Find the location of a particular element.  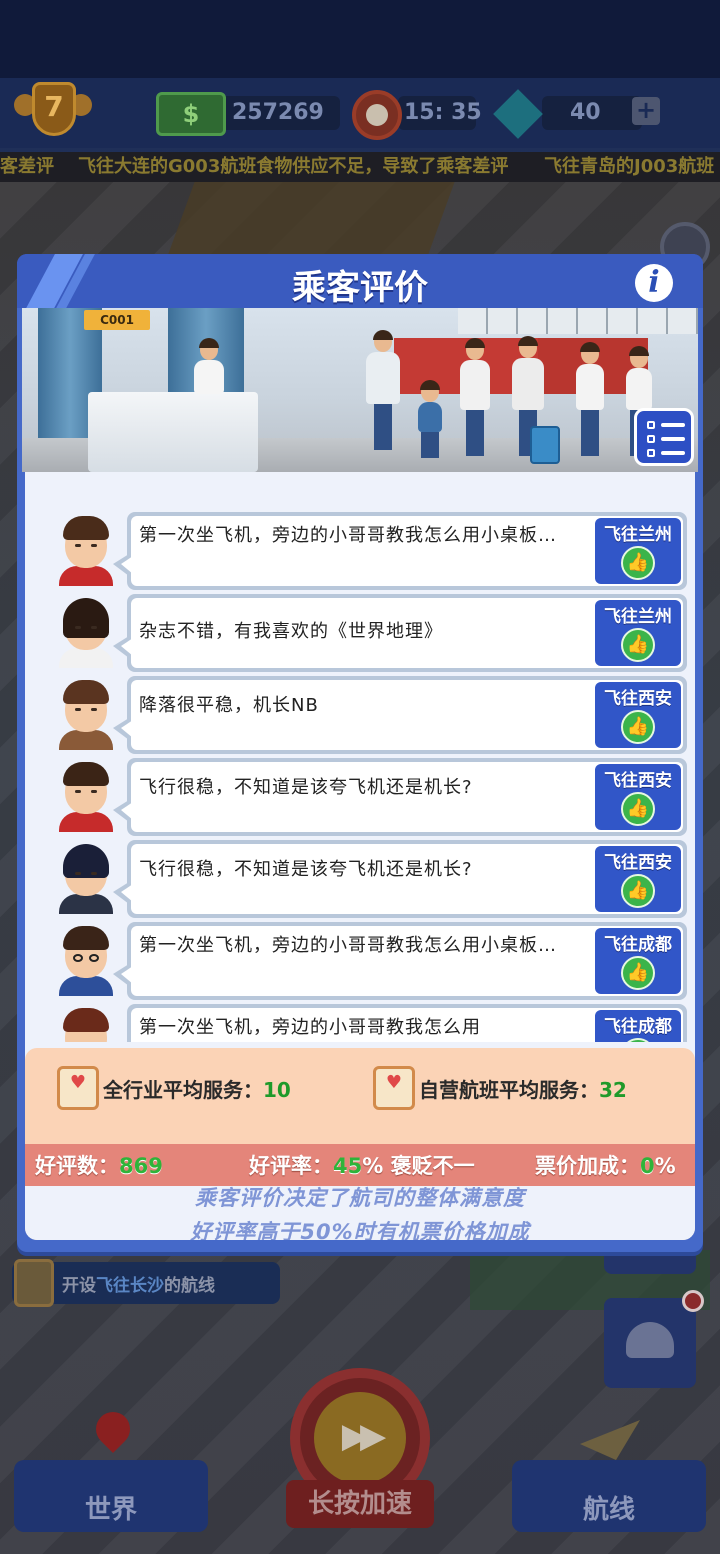

industry-average-value: 10 is located at coordinates (277, 1090).